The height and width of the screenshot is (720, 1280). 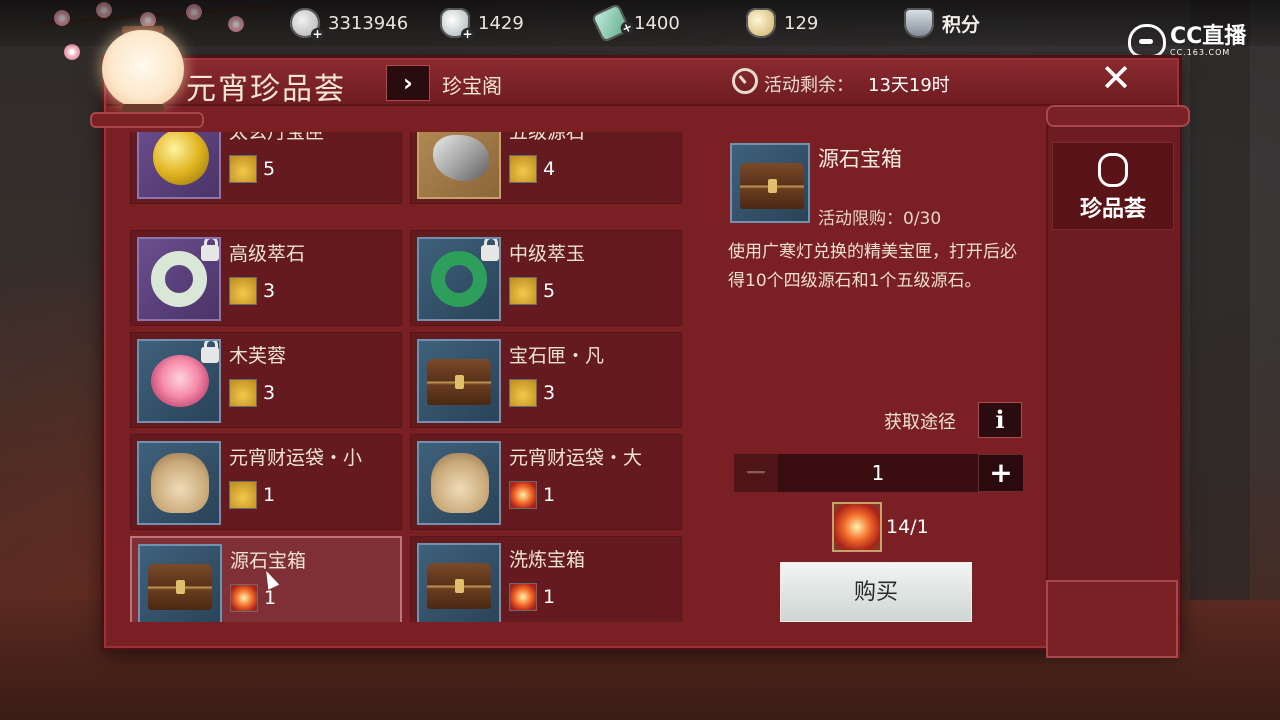 I want to click on shop-item: 宝石匣・凡 3, so click(x=546, y=380).